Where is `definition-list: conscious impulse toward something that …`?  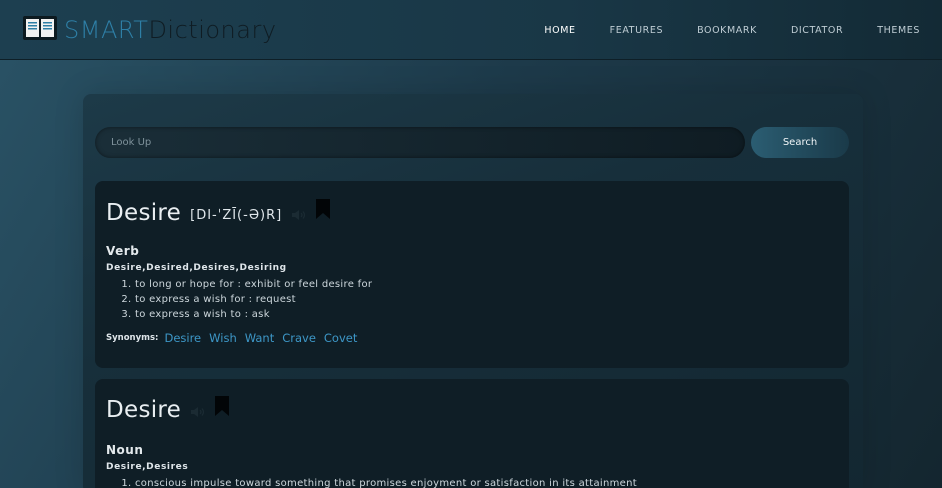
definition-list: conscious impulse toward something that … is located at coordinates (486, 482).